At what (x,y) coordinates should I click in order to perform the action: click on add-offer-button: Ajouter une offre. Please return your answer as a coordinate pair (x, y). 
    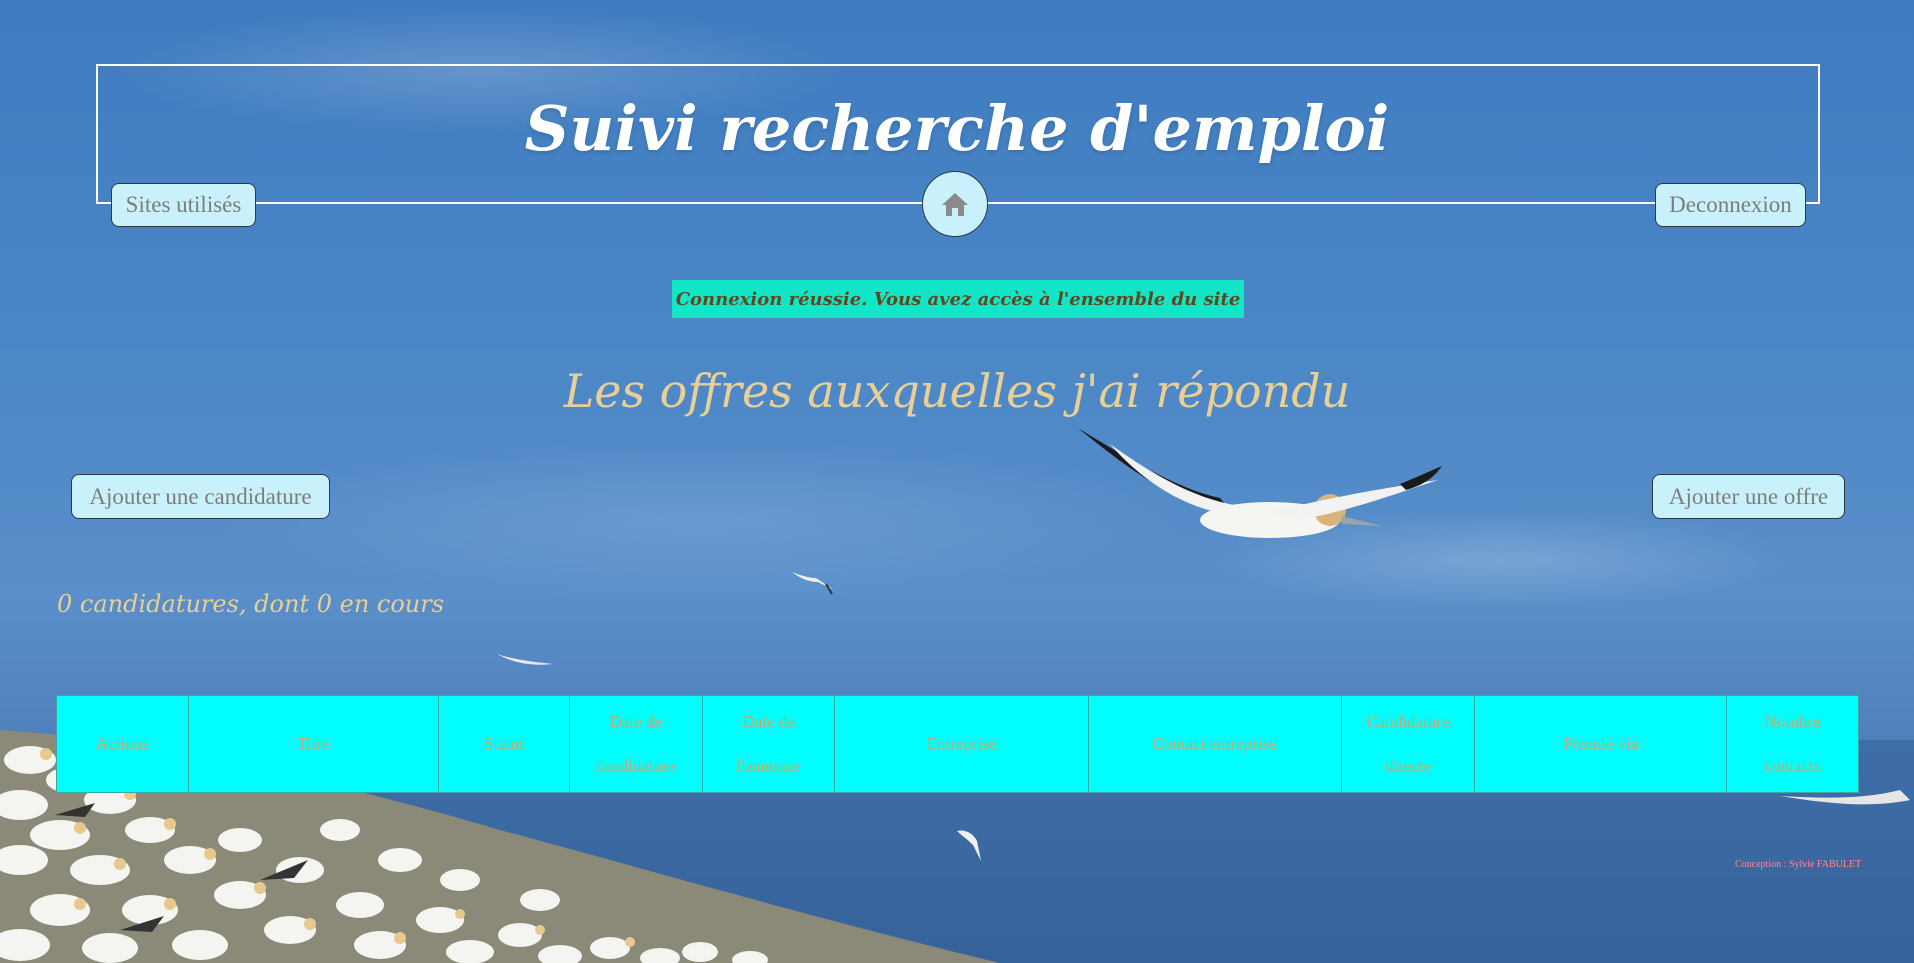
    Looking at the image, I should click on (1748, 496).